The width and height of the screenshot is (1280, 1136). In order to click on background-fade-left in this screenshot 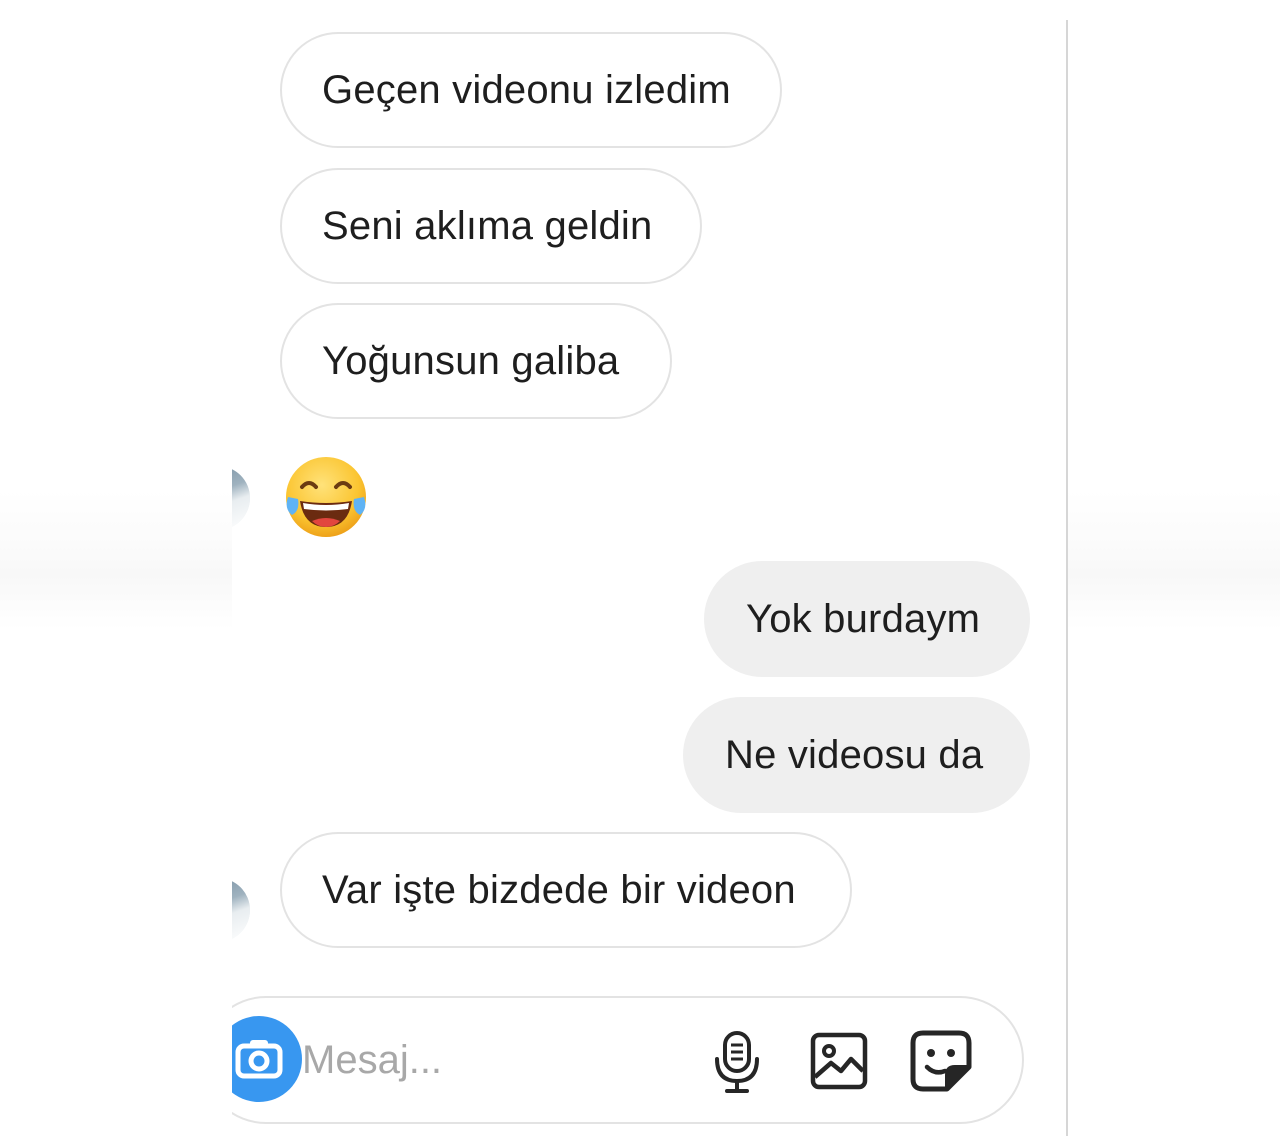, I will do `click(116, 560)`.